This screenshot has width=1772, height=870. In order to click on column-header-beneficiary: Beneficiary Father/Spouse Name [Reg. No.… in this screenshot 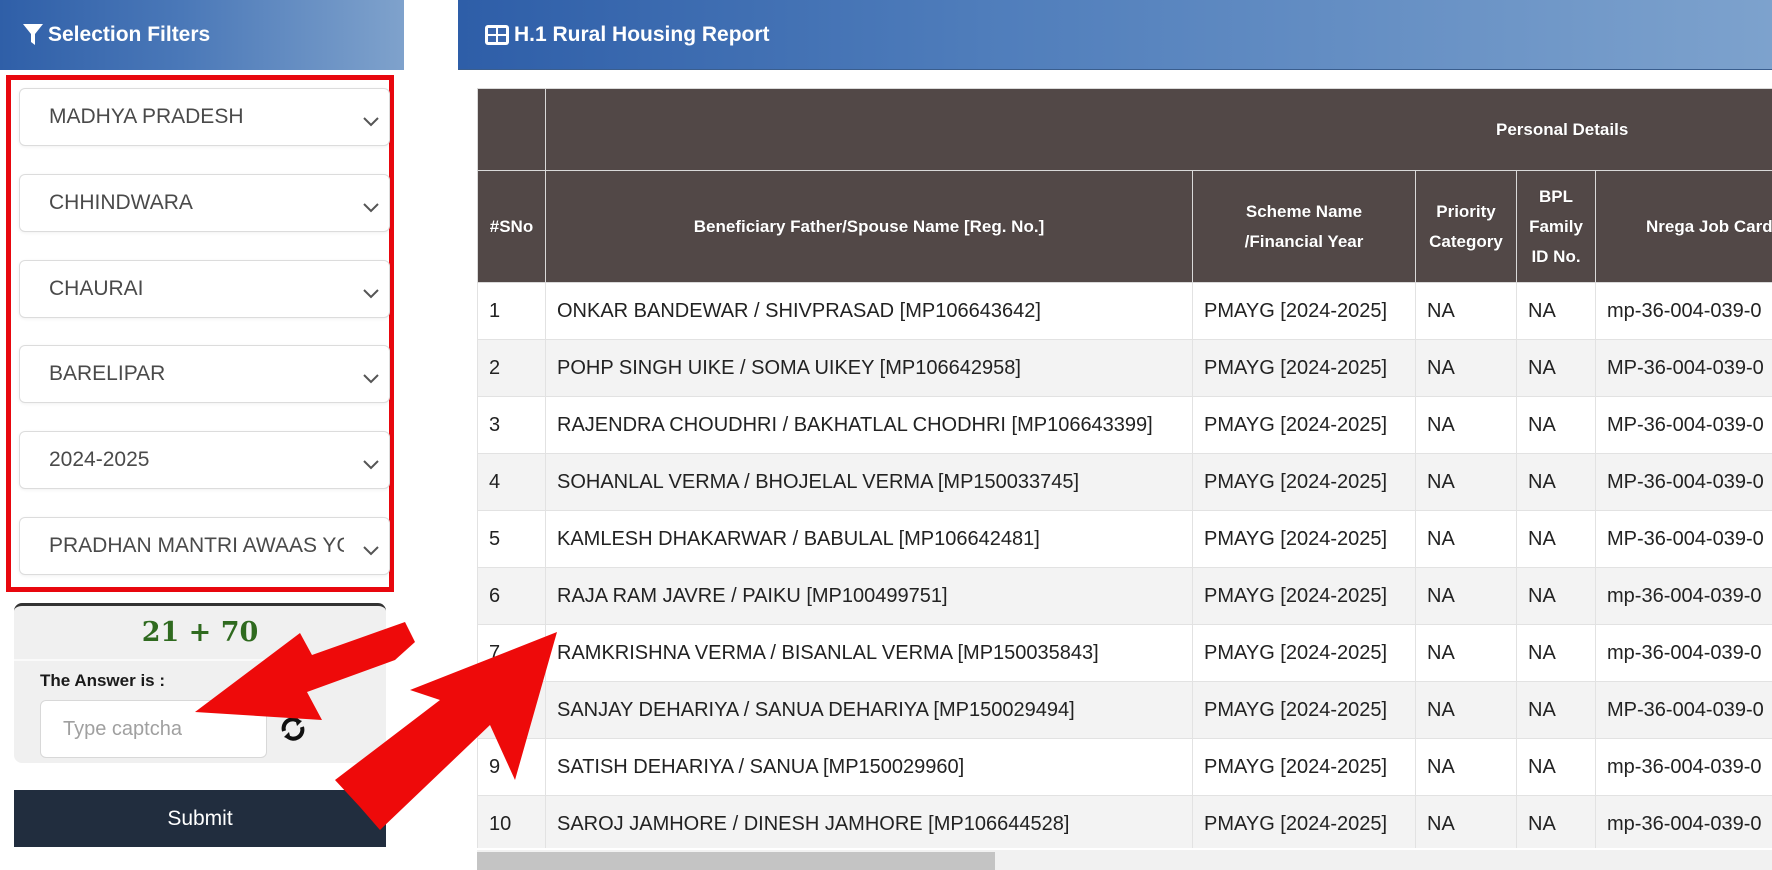, I will do `click(869, 226)`.